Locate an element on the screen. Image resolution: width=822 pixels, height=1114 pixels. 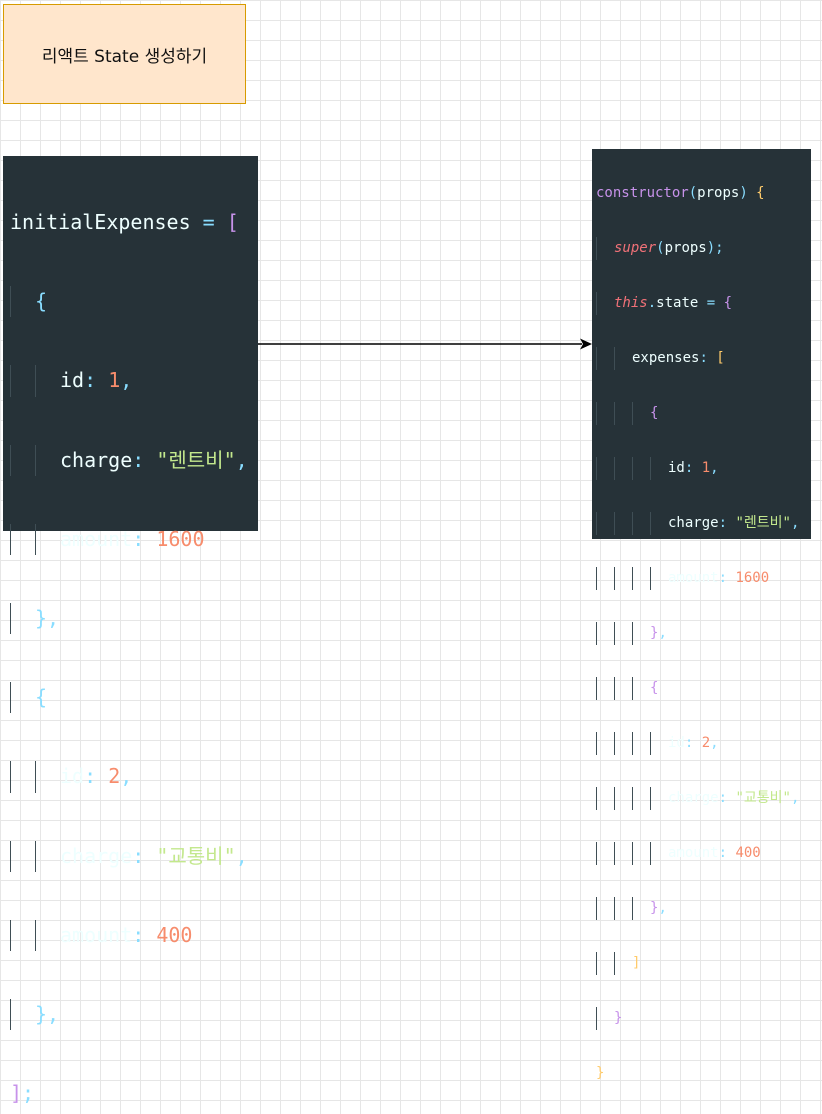
code-line: ]; is located at coordinates (22, 1093).